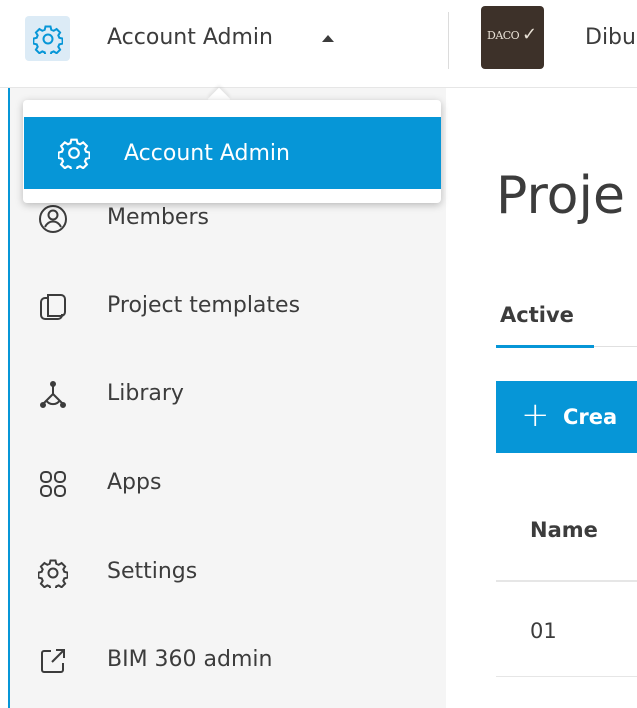  What do you see at coordinates (448, 40) in the screenshot?
I see `divider` at bounding box center [448, 40].